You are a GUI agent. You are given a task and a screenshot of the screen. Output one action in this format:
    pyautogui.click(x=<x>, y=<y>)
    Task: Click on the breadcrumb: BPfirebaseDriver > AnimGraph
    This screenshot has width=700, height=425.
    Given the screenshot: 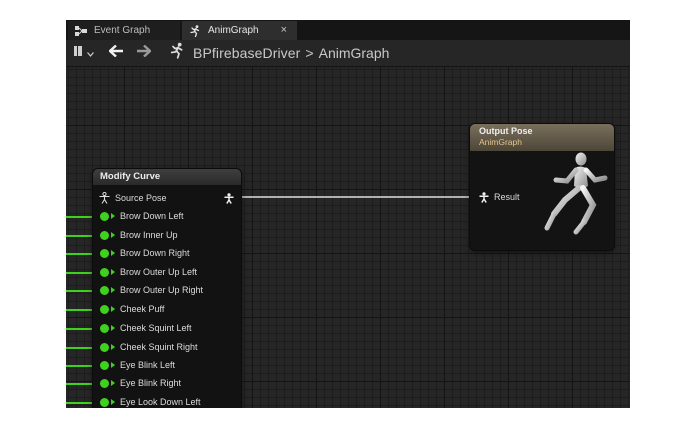 What is the action you would take?
    pyautogui.click(x=279, y=53)
    